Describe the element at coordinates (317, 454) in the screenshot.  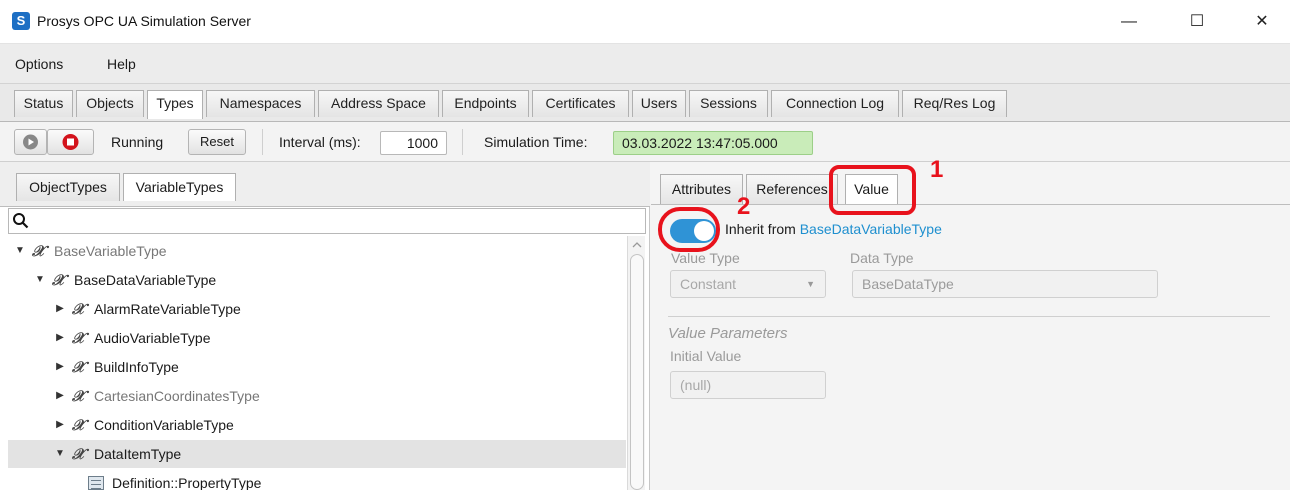
I see `tree-item-data-item-type: ▼ 𝒳 DataItemType` at that location.